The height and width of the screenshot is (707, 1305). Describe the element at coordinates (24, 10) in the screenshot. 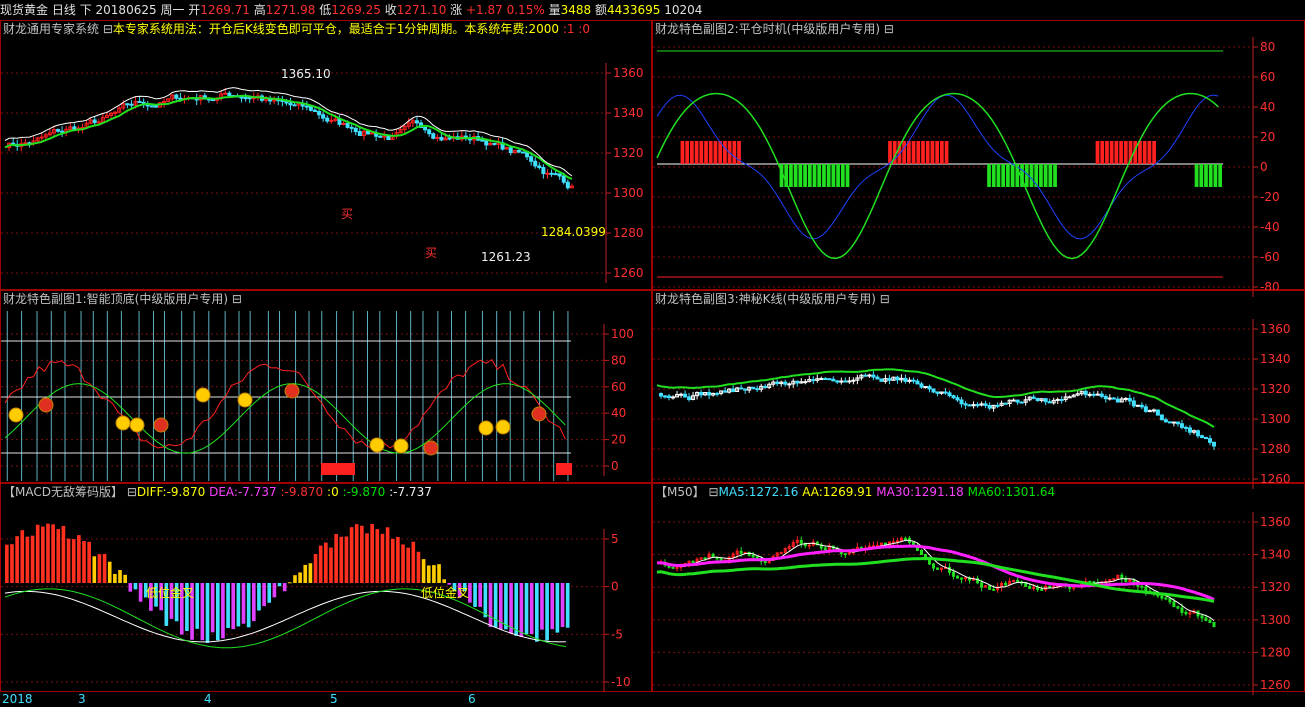

I see `symbol-name: 现货黄金` at that location.